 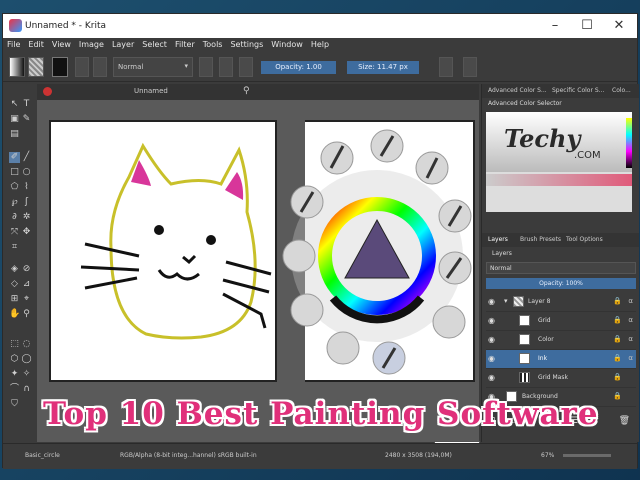 I want to click on group-chevron-icon: ▾, so click(x=506, y=301).